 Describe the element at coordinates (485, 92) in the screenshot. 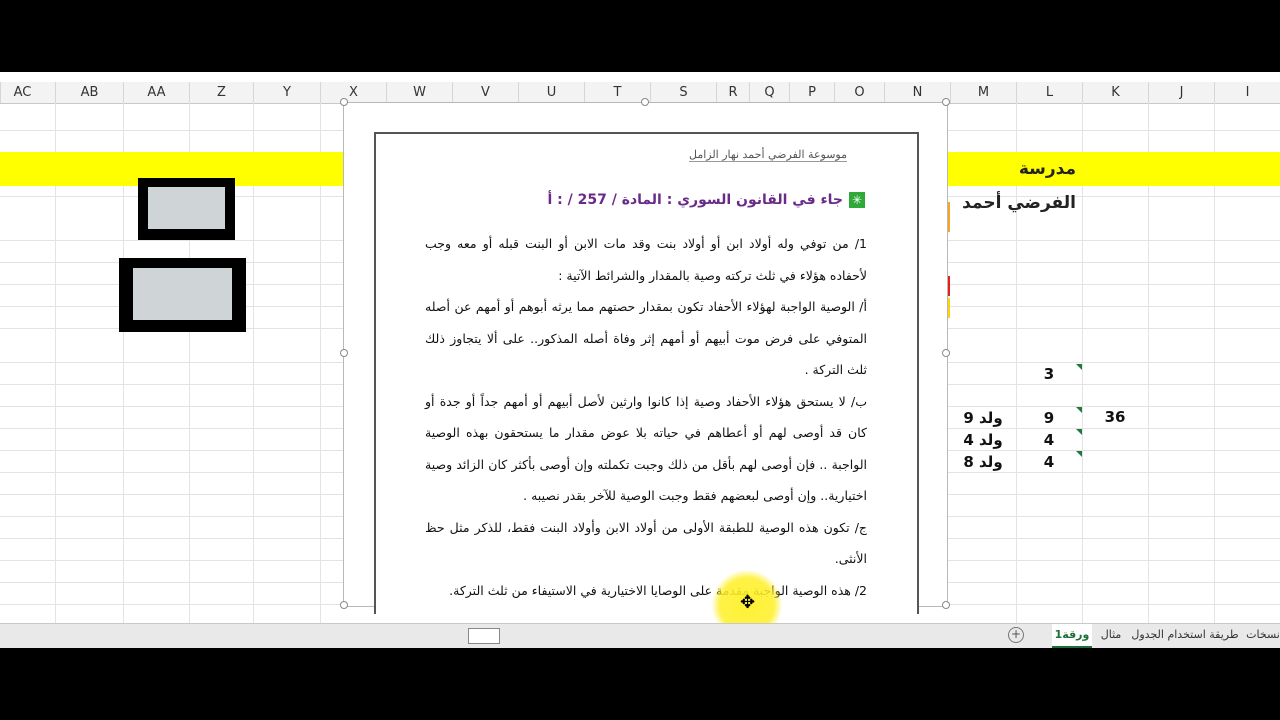

I see `col-header-v: V` at that location.